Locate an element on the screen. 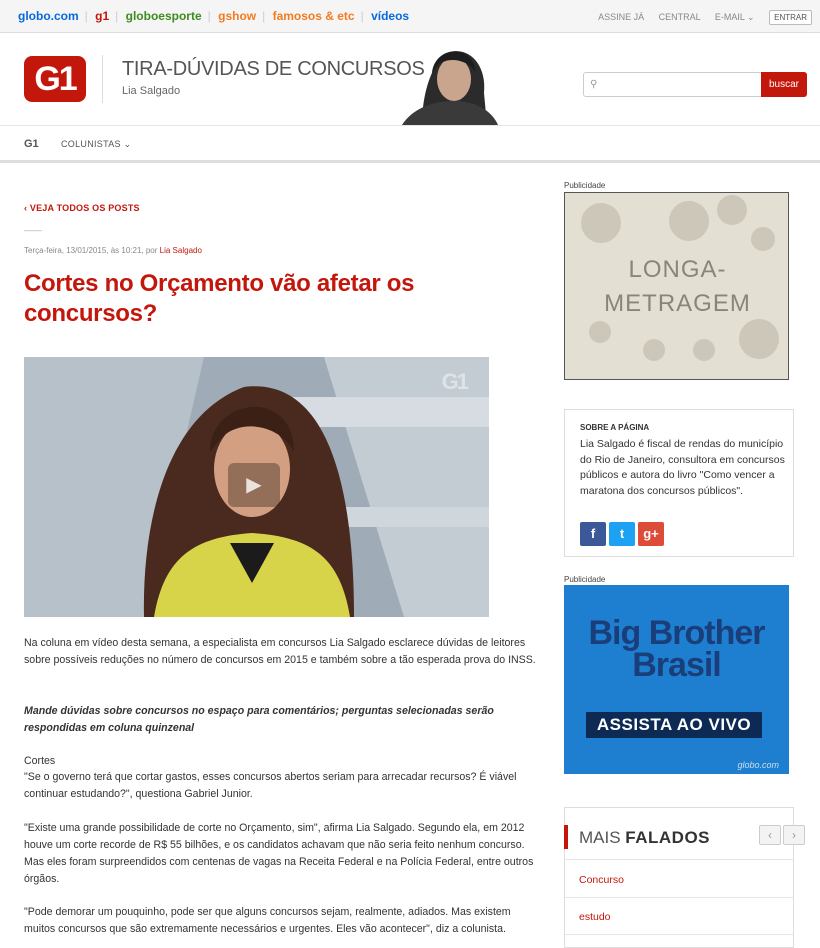 The width and height of the screenshot is (820, 948). about-heading: SOBRE A PÁGINA is located at coordinates (615, 427).